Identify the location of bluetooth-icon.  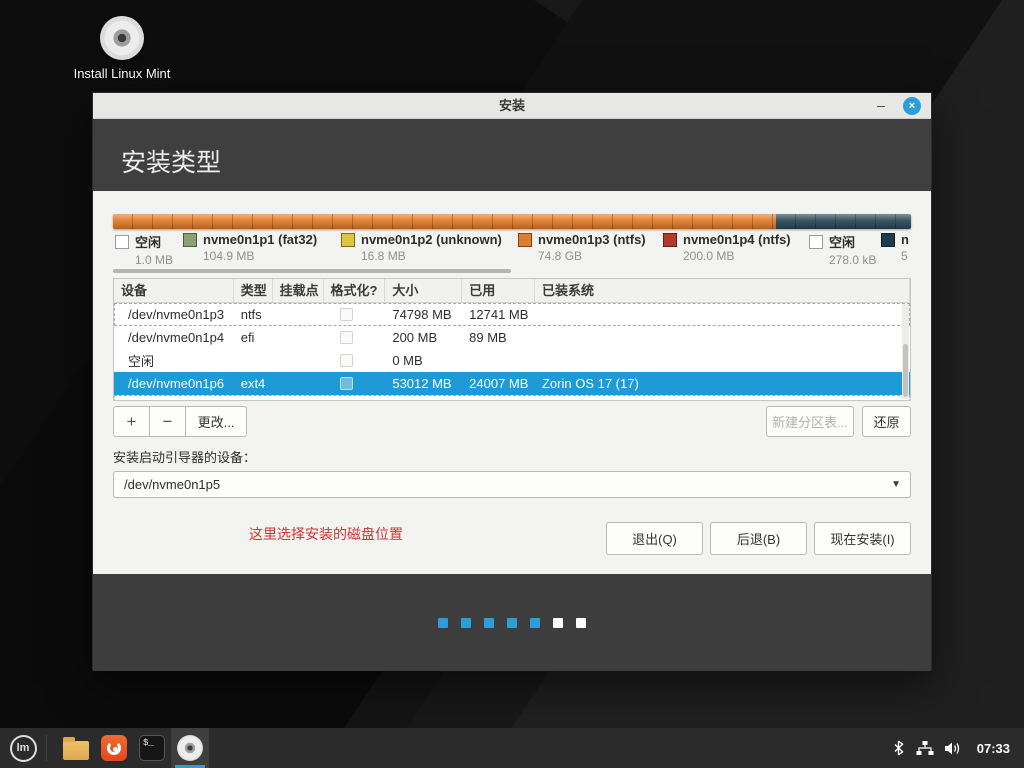
(899, 748).